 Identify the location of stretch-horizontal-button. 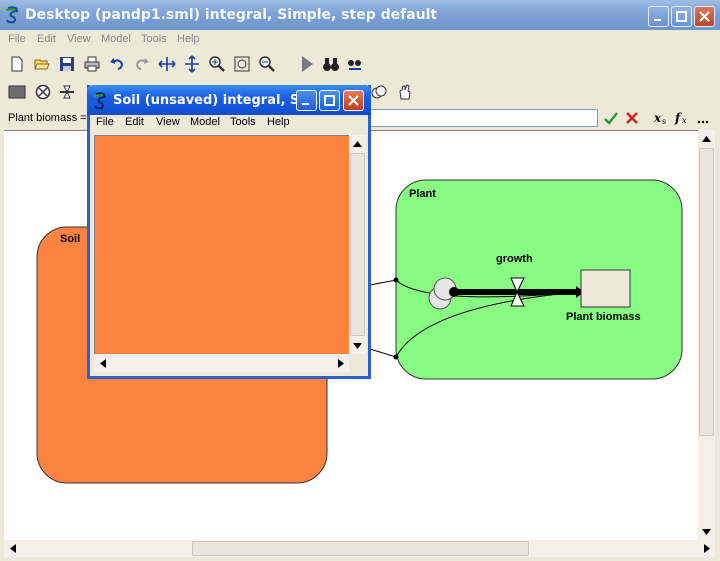
(167, 64).